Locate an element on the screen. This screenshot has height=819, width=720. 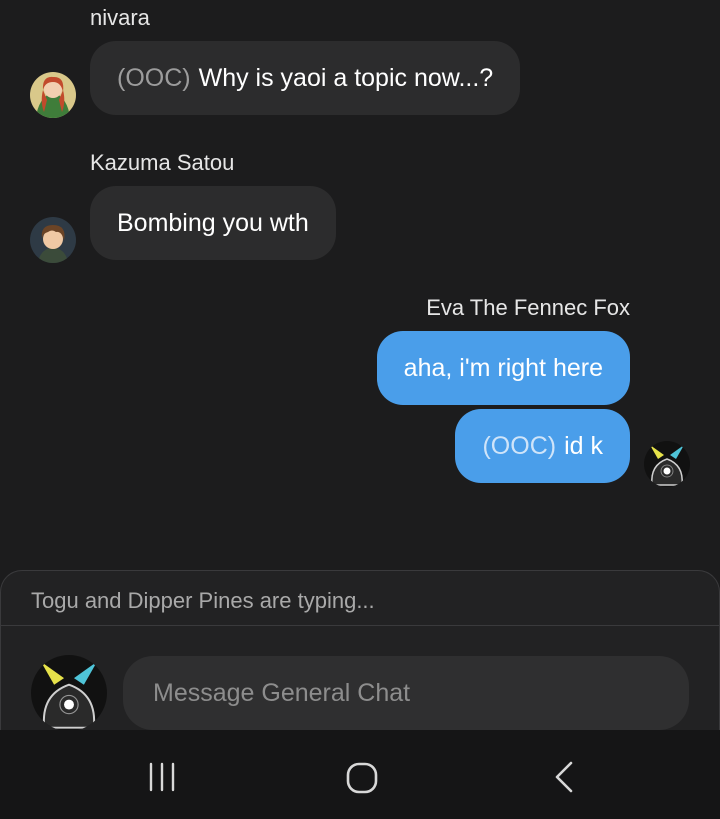
message-bubble: (OOC) Why is yaoi a topic now...? is located at coordinates (305, 78).